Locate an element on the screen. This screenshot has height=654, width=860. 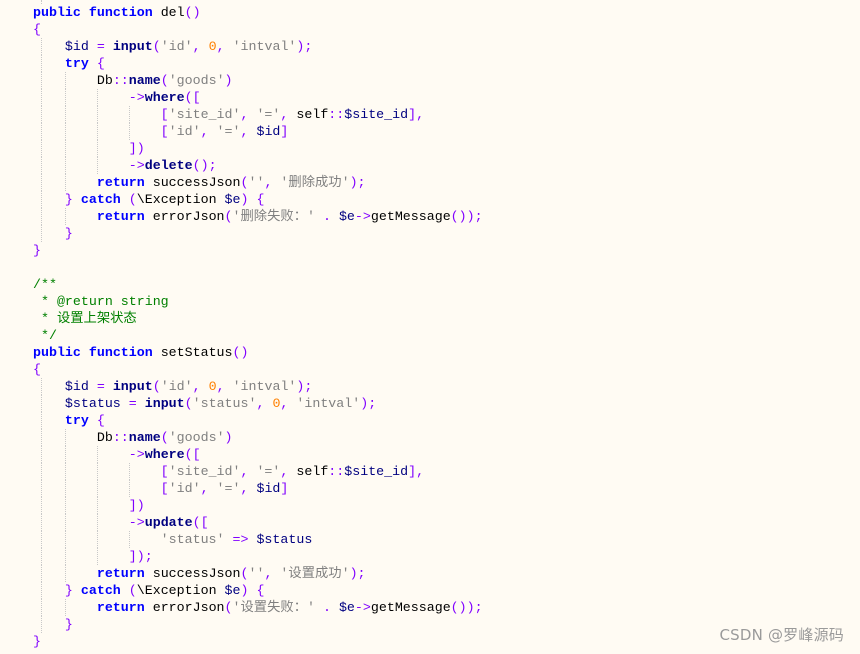
code-line: ['id', '=', $id] is located at coordinates (258, 131).